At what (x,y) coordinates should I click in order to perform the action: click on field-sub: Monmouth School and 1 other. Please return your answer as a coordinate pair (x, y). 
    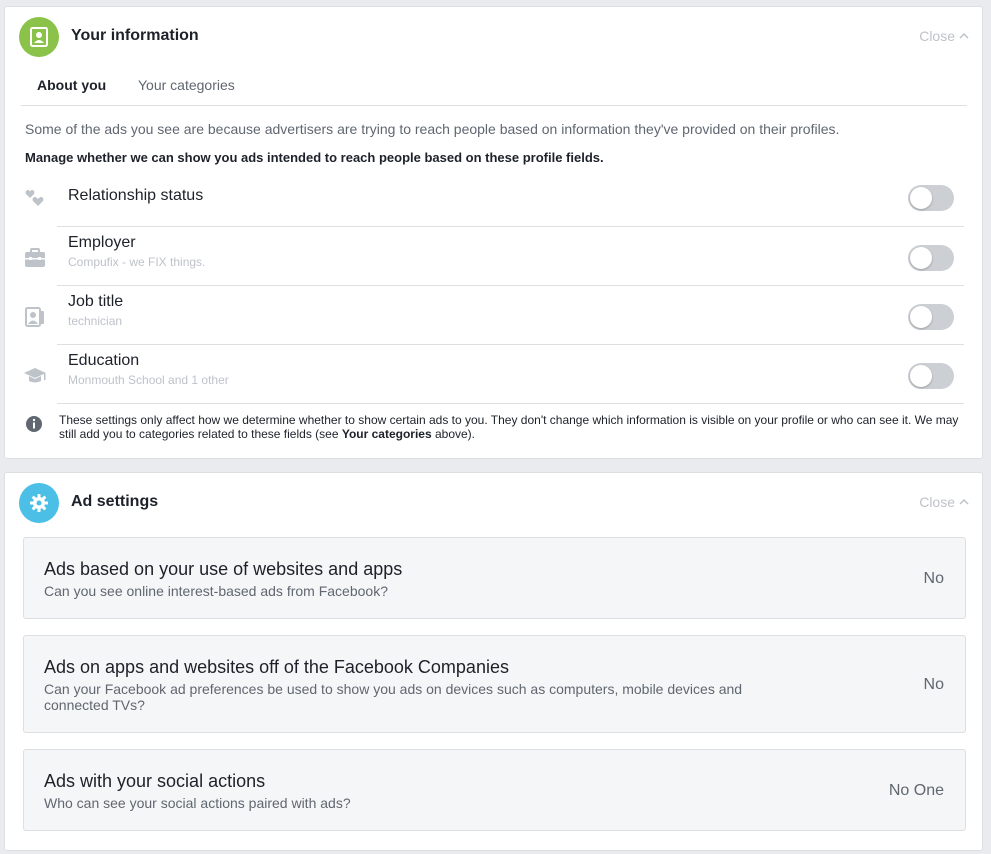
    Looking at the image, I should click on (148, 380).